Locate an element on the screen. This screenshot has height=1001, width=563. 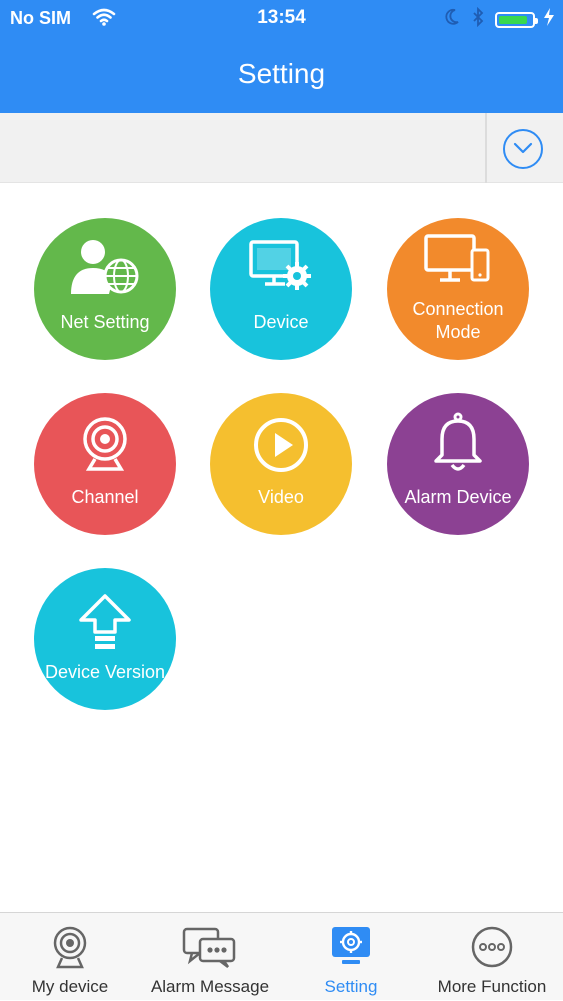
tile-label: Device is located at coordinates (281, 322).